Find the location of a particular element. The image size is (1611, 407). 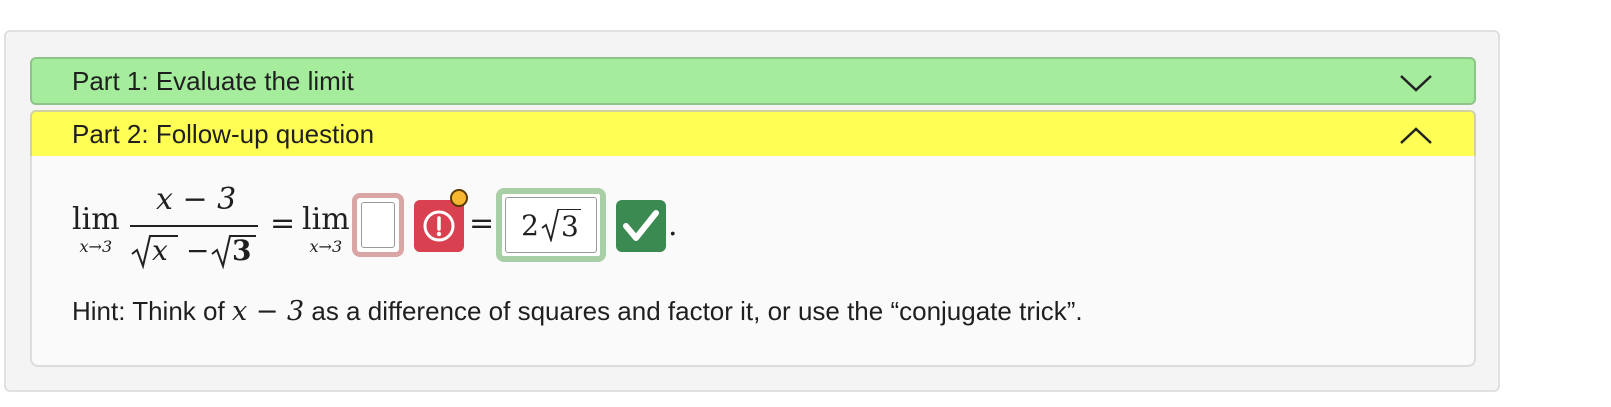

exclamation-circle-icon is located at coordinates (439, 226).